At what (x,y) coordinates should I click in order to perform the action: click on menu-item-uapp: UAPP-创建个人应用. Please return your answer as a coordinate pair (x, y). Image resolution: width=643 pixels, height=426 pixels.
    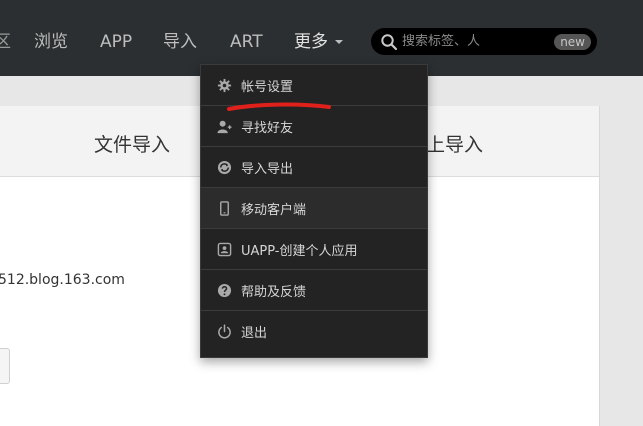
    Looking at the image, I should click on (314, 249).